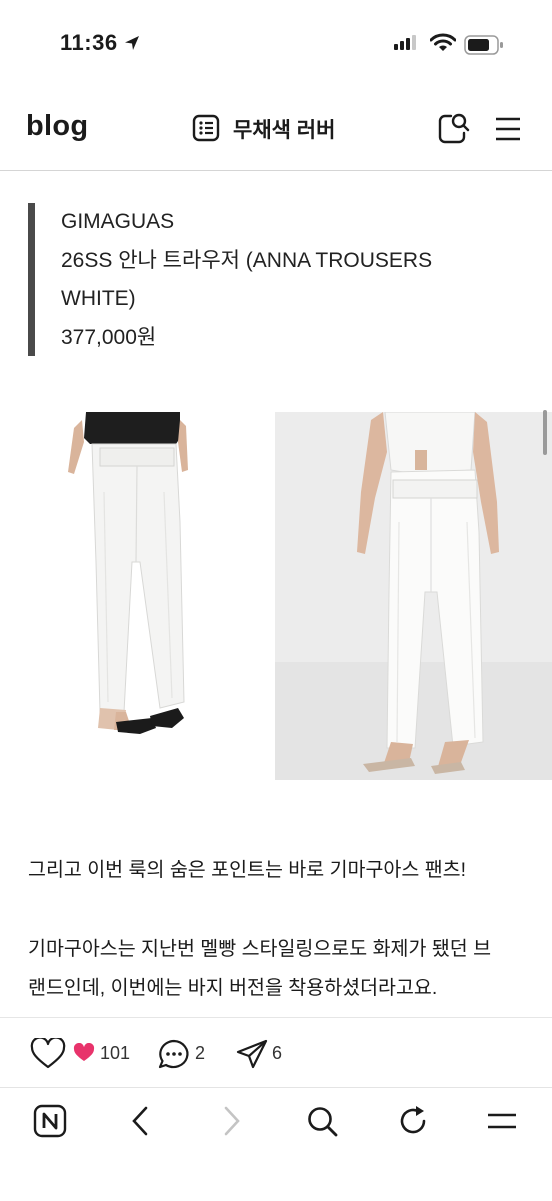 The height and width of the screenshot is (1201, 552). I want to click on blog-header: blog 무채색 러버, so click(276, 130).